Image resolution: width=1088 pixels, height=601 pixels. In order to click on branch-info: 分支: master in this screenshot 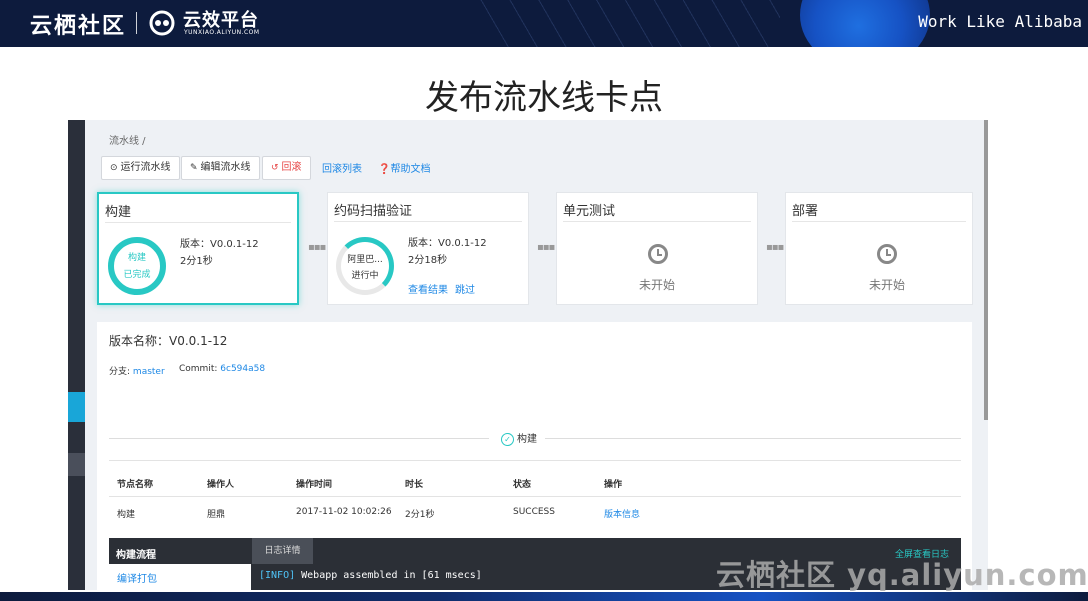, I will do `click(137, 370)`.